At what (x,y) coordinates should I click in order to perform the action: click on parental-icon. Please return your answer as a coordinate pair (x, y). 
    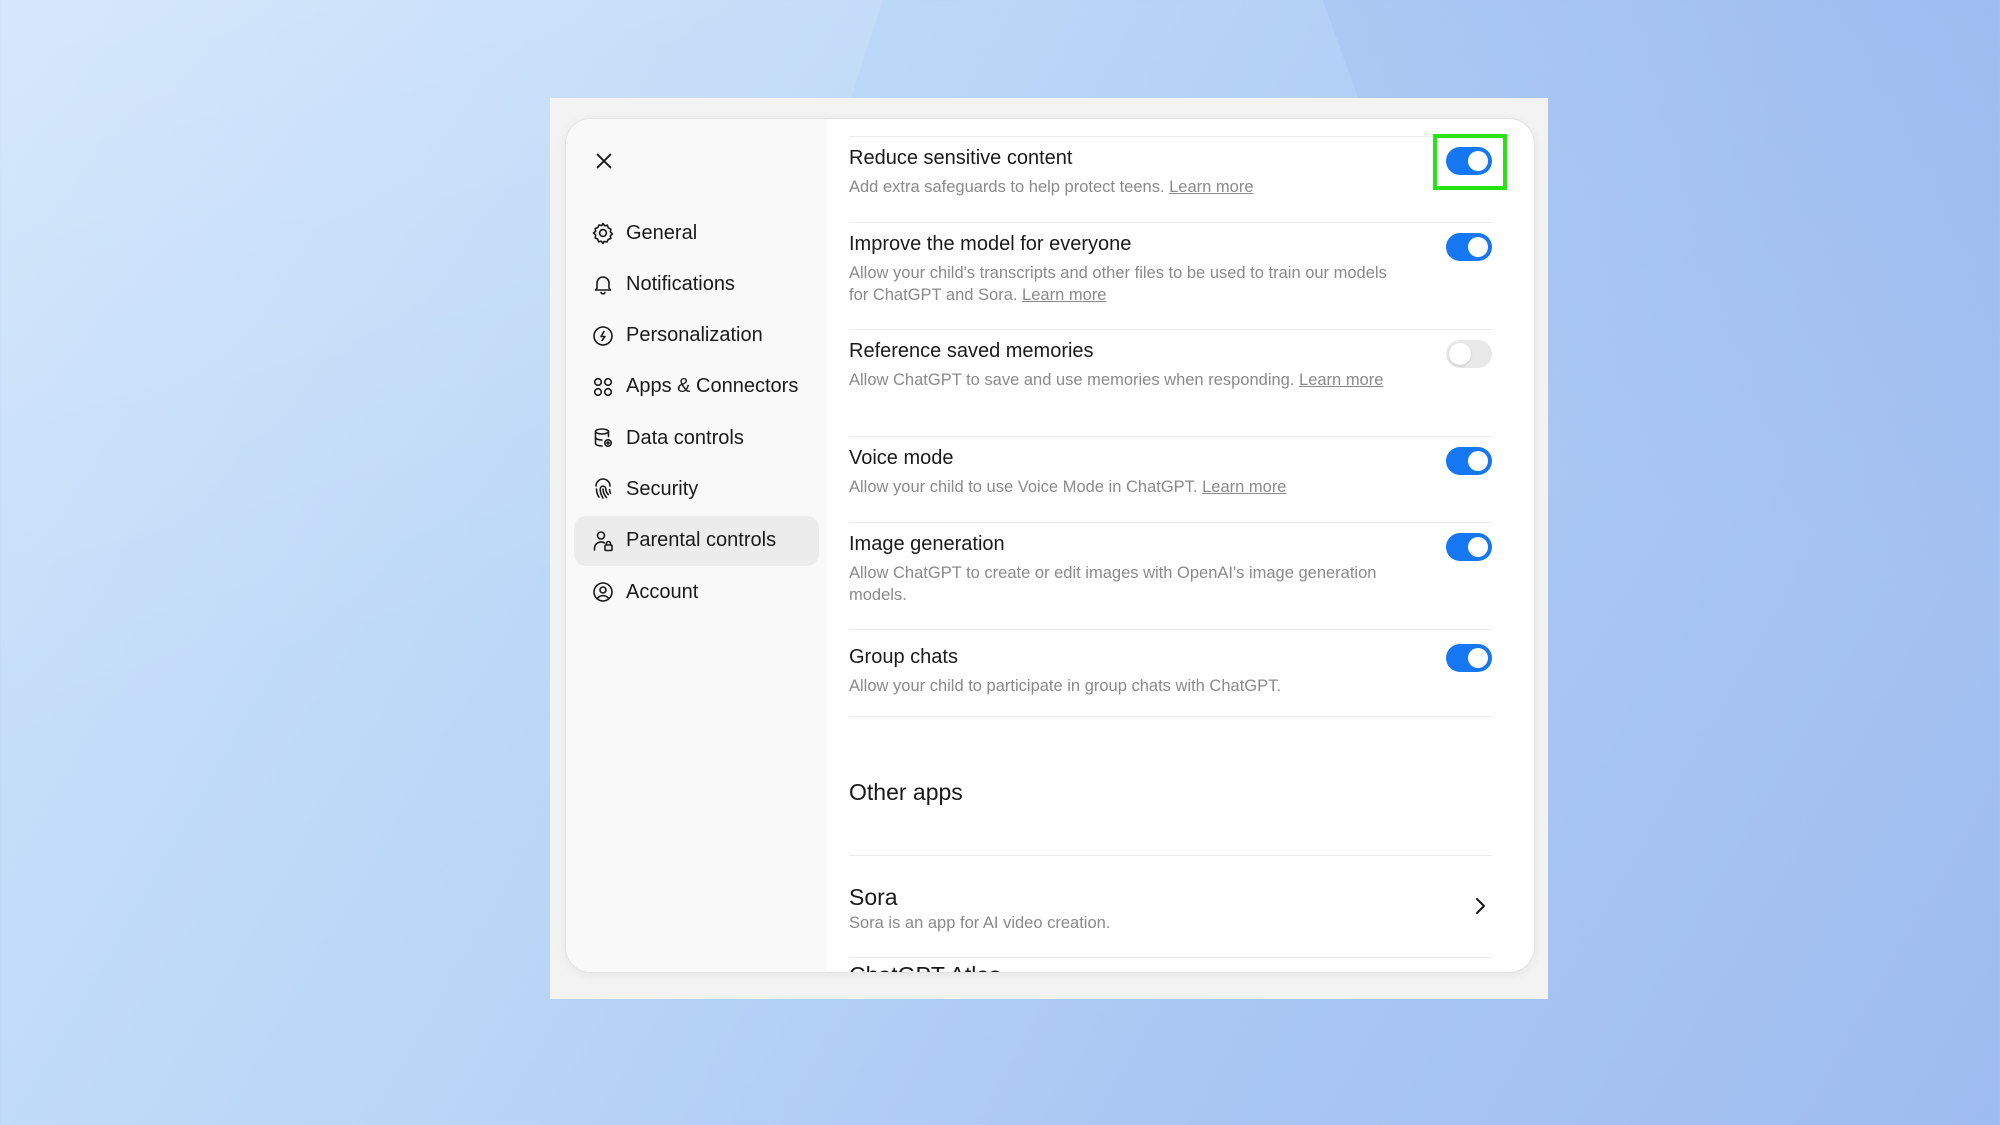
    Looking at the image, I should click on (603, 541).